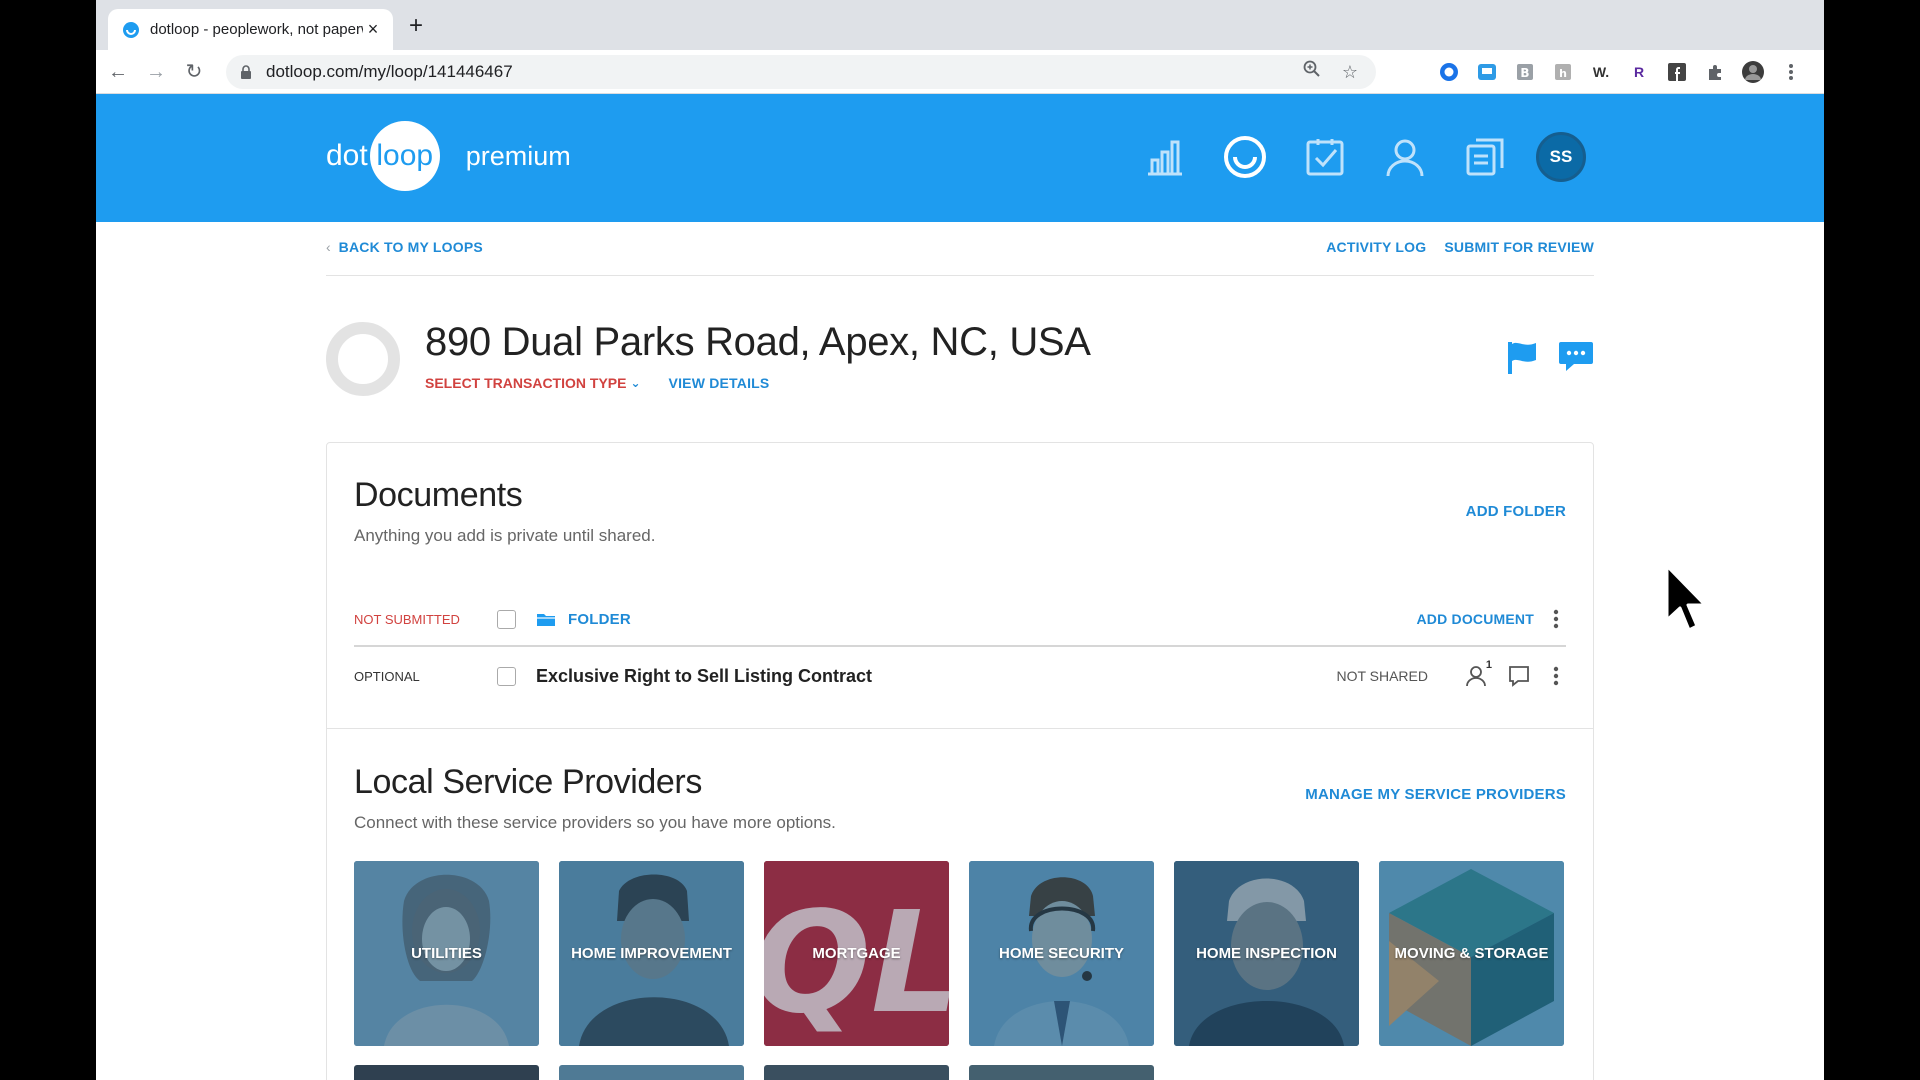 Image resolution: width=1920 pixels, height=1080 pixels. Describe the element at coordinates (407, 619) in the screenshot. I see `folder-status: NOT SUBMITTED` at that location.